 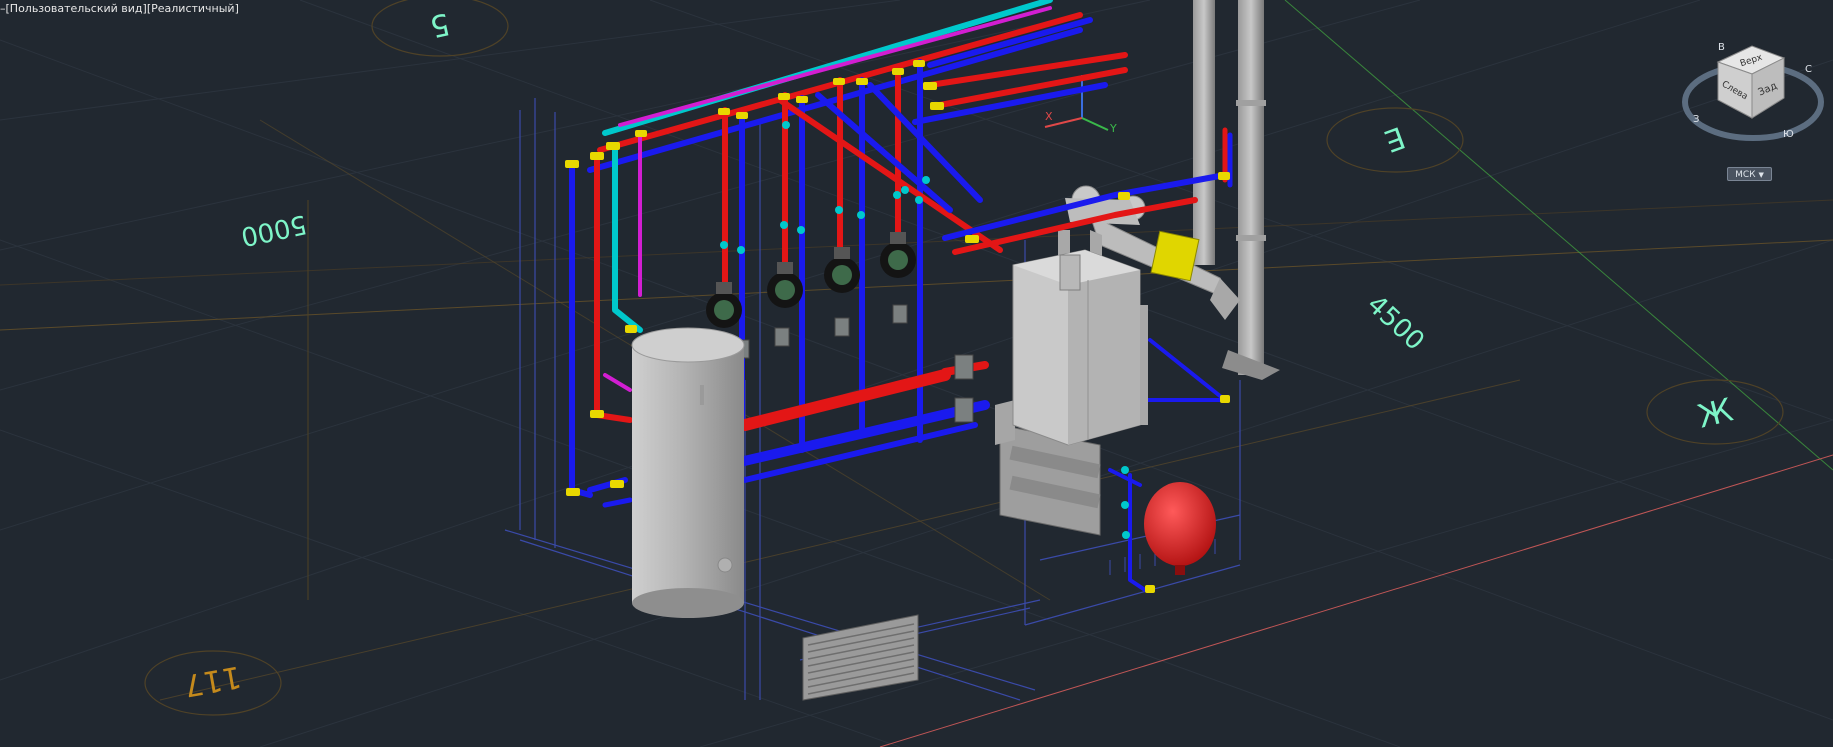 What do you see at coordinates (1049, 116) in the screenshot?
I see `svg-text: X` at bounding box center [1049, 116].